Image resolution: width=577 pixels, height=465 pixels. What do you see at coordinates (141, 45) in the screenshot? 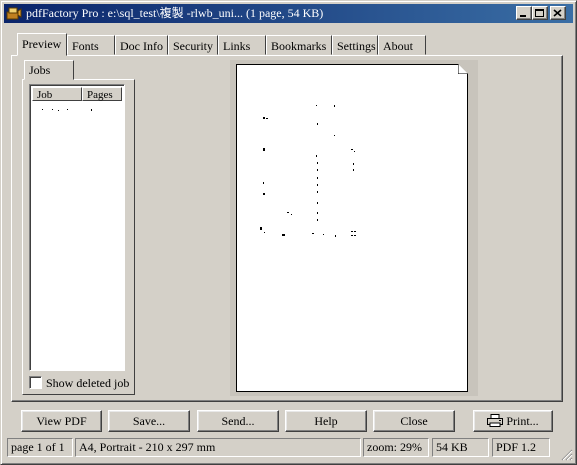
I see `tab-doc-info: Doc Info` at bounding box center [141, 45].